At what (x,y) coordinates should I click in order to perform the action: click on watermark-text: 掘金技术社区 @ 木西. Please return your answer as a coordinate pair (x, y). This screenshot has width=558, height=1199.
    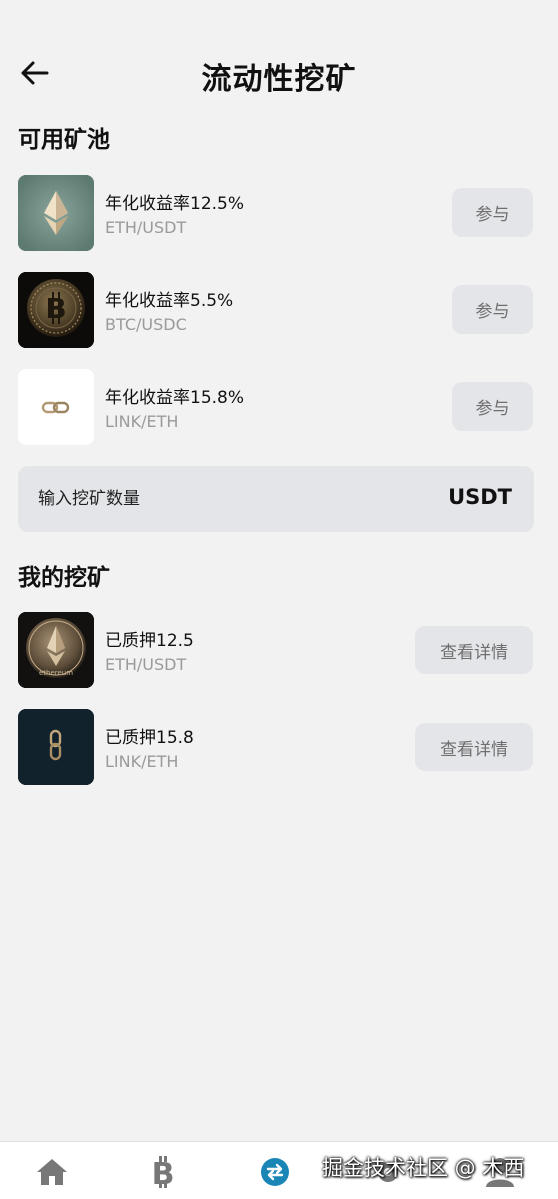
    Looking at the image, I should click on (423, 1168).